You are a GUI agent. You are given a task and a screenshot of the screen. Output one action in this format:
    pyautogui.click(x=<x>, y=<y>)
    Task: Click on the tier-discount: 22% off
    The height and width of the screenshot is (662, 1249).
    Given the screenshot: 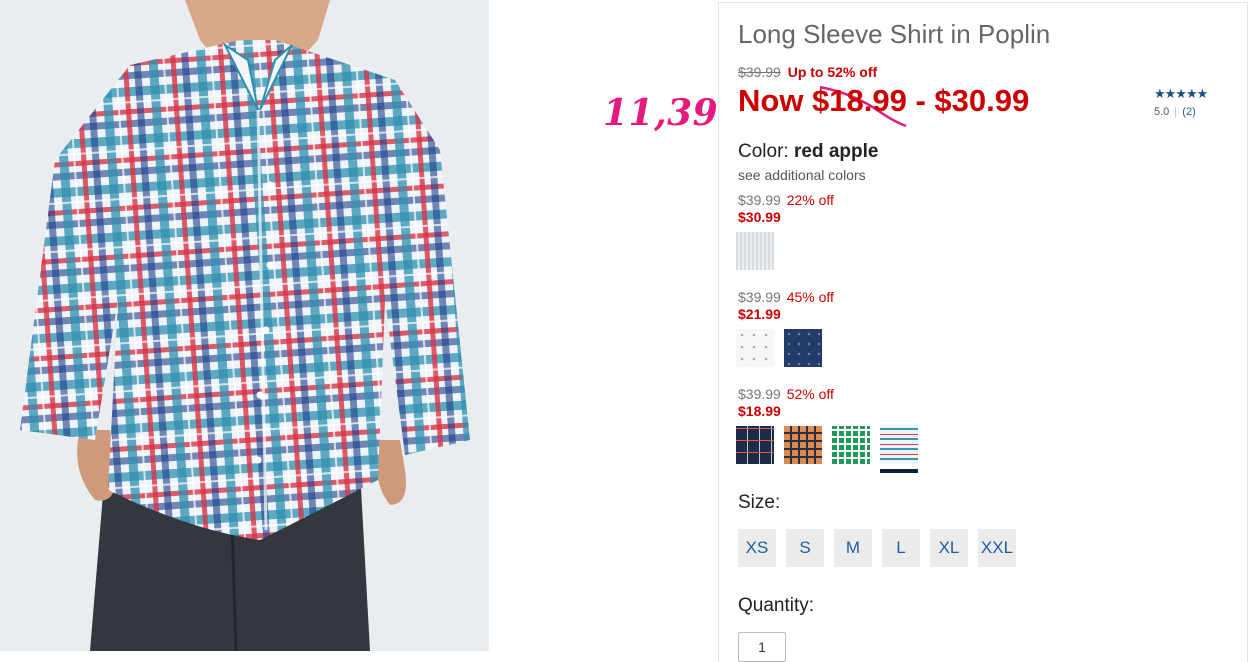 What is the action you would take?
    pyautogui.click(x=810, y=200)
    